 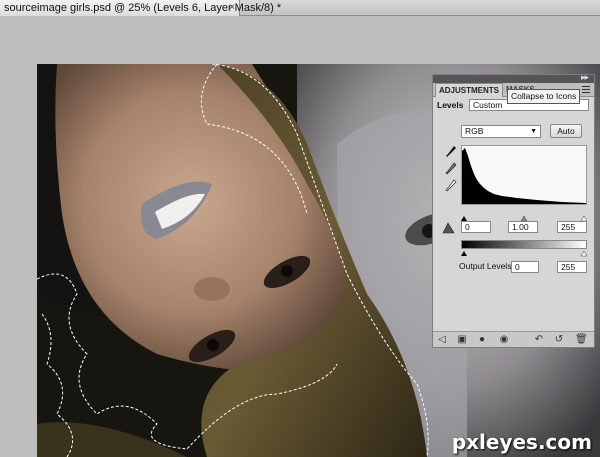 I want to click on output-white-field: 255, so click(x=572, y=267).